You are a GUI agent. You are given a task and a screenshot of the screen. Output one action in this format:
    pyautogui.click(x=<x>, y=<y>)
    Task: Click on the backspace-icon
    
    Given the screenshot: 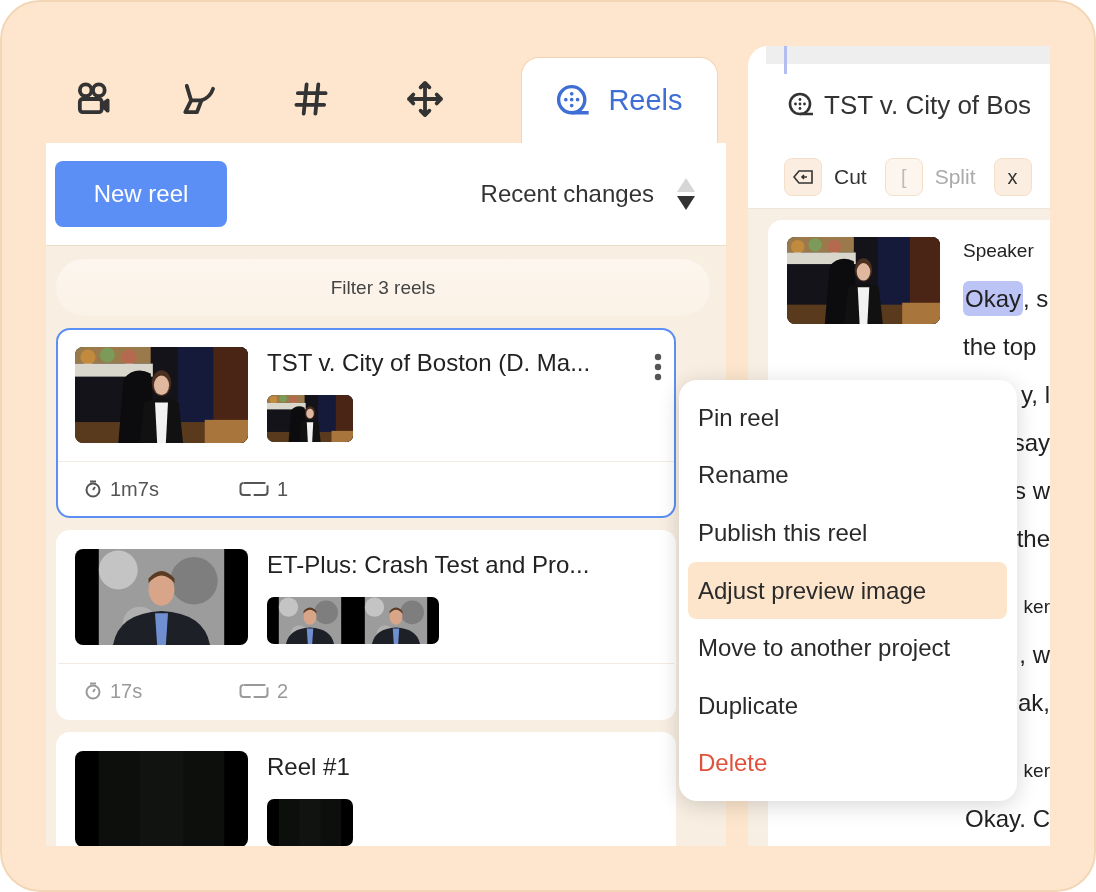 What is the action you would take?
    pyautogui.click(x=803, y=177)
    